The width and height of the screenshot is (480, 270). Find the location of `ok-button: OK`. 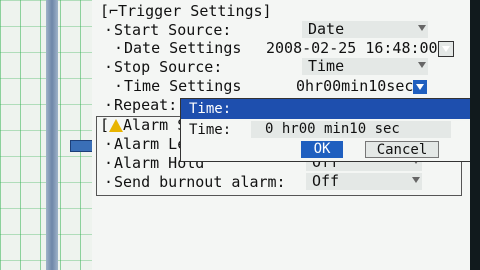

ok-button: OK is located at coordinates (322, 149).